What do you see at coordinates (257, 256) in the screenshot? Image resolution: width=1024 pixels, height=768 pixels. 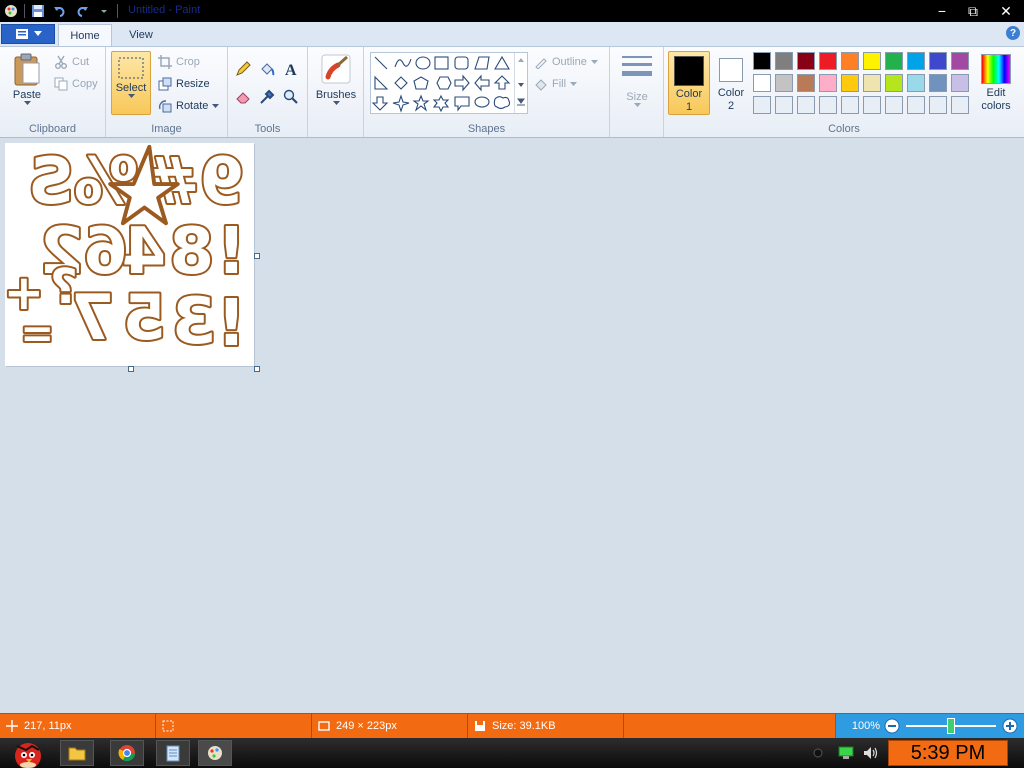 I see `resize-handle-right` at bounding box center [257, 256].